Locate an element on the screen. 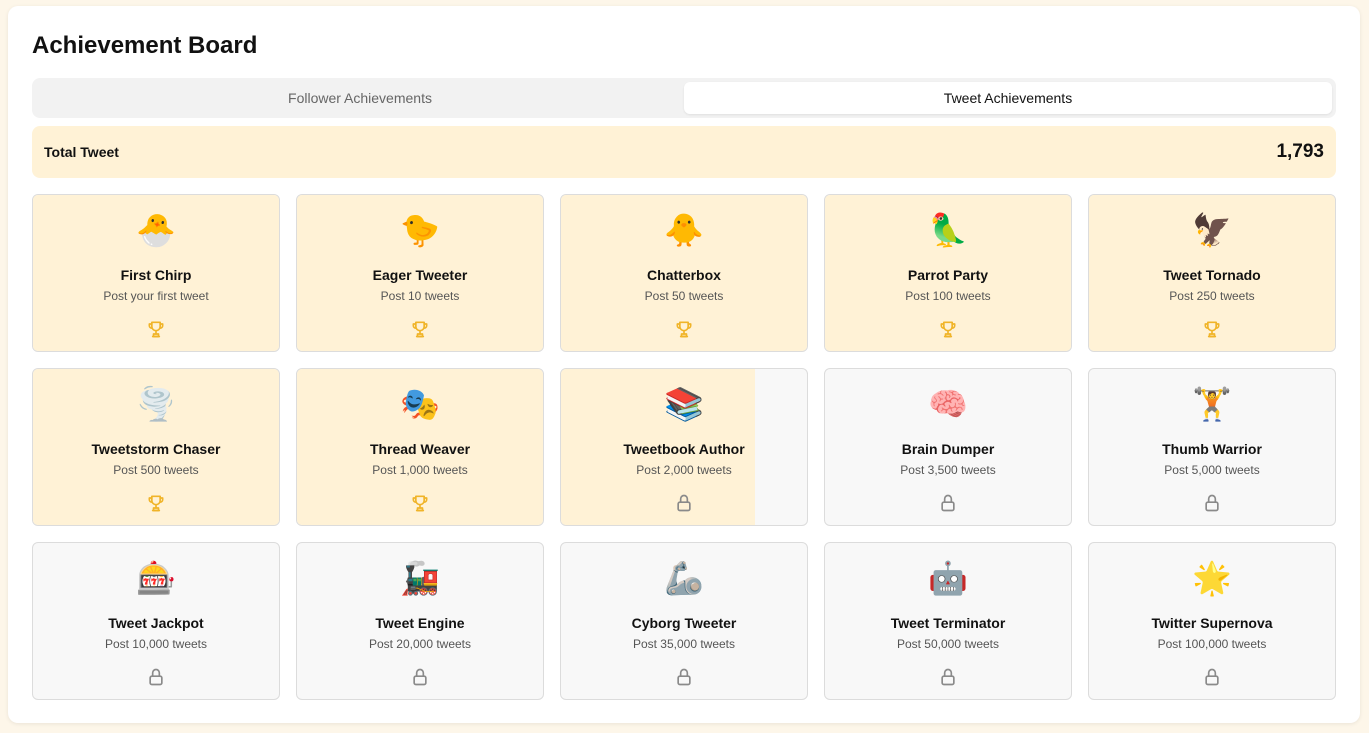 This screenshot has width=1369, height=733. achievement-card: 🤖 Tweet Terminator Post 50,000 tweets is located at coordinates (948, 621).